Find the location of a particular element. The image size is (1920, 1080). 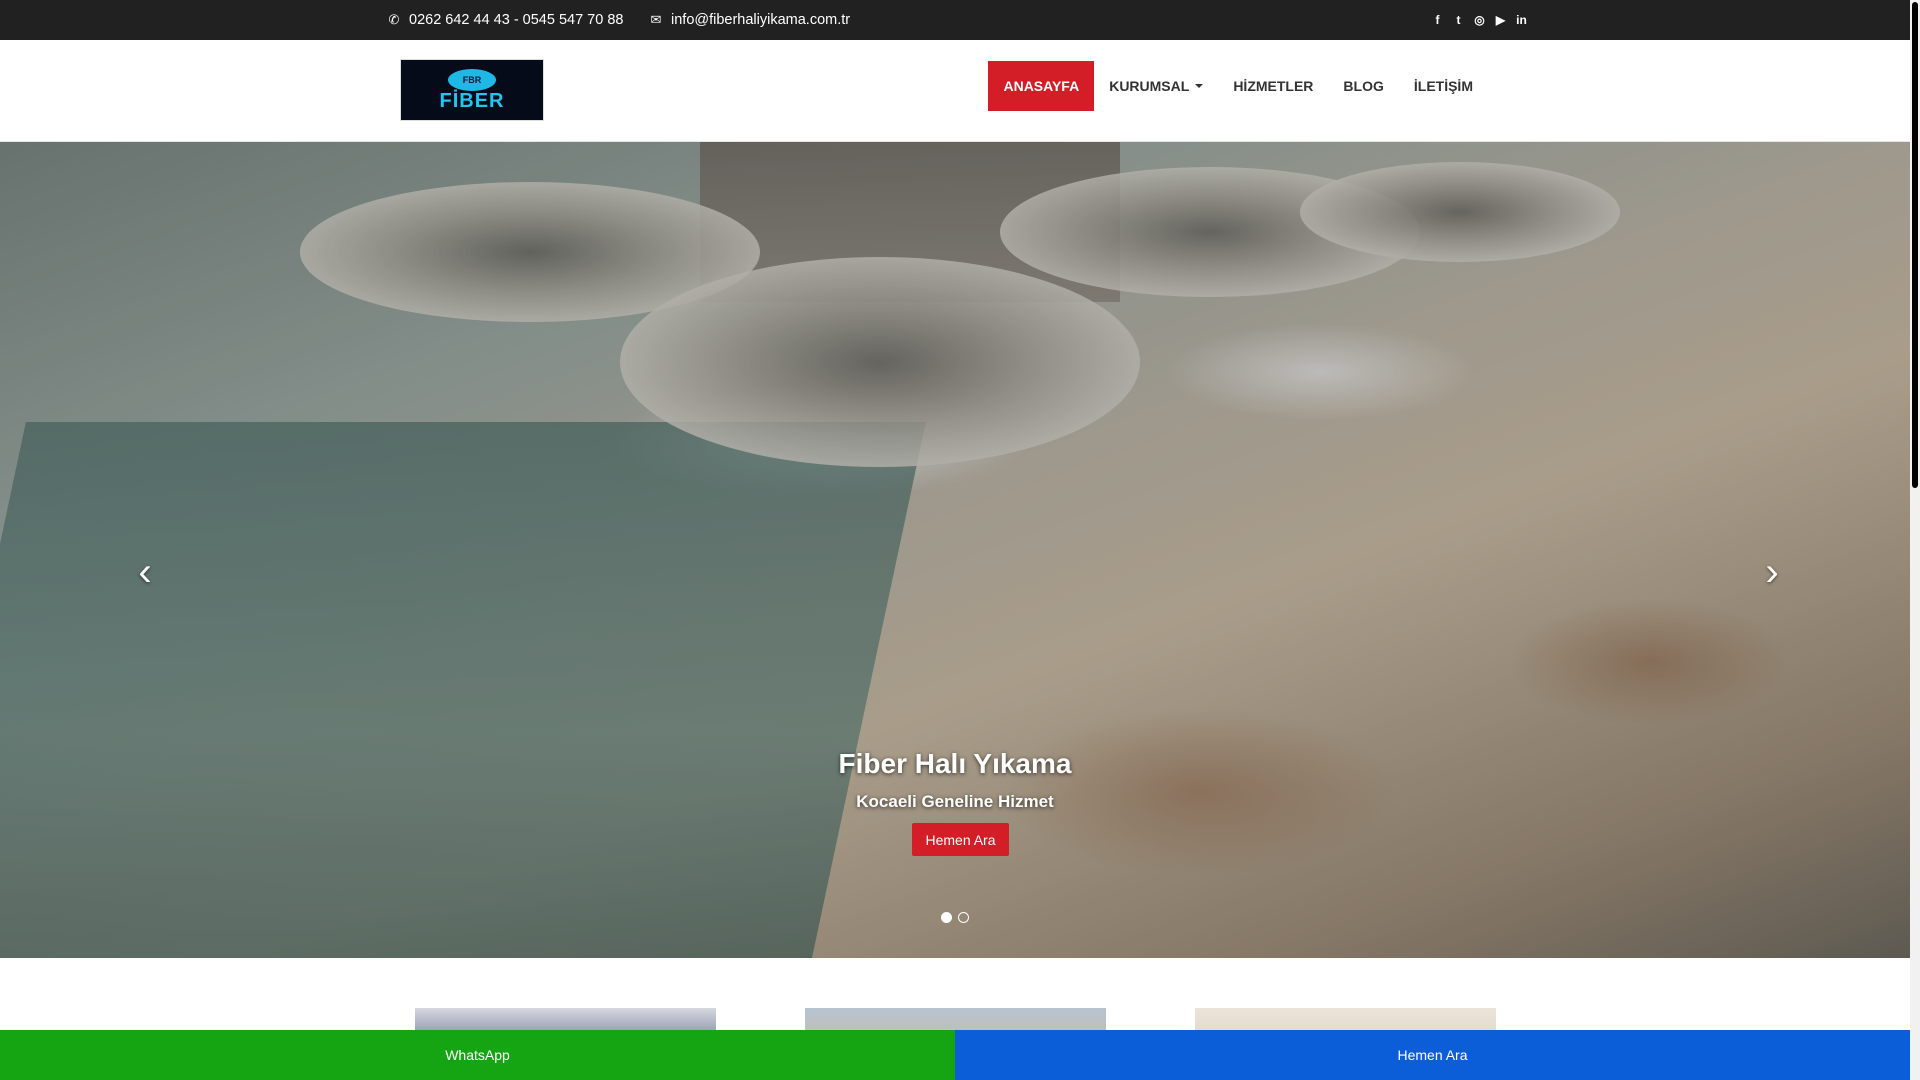

email-contact: ✉ info@fiberhaliyikama.com.tr is located at coordinates (749, 20).